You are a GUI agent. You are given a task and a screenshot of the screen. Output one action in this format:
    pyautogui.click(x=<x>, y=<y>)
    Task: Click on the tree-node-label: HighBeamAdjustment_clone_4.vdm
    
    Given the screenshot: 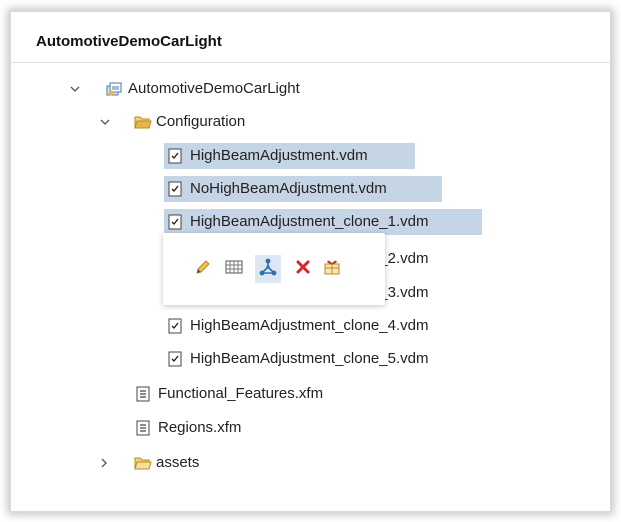 What is the action you would take?
    pyautogui.click(x=309, y=325)
    